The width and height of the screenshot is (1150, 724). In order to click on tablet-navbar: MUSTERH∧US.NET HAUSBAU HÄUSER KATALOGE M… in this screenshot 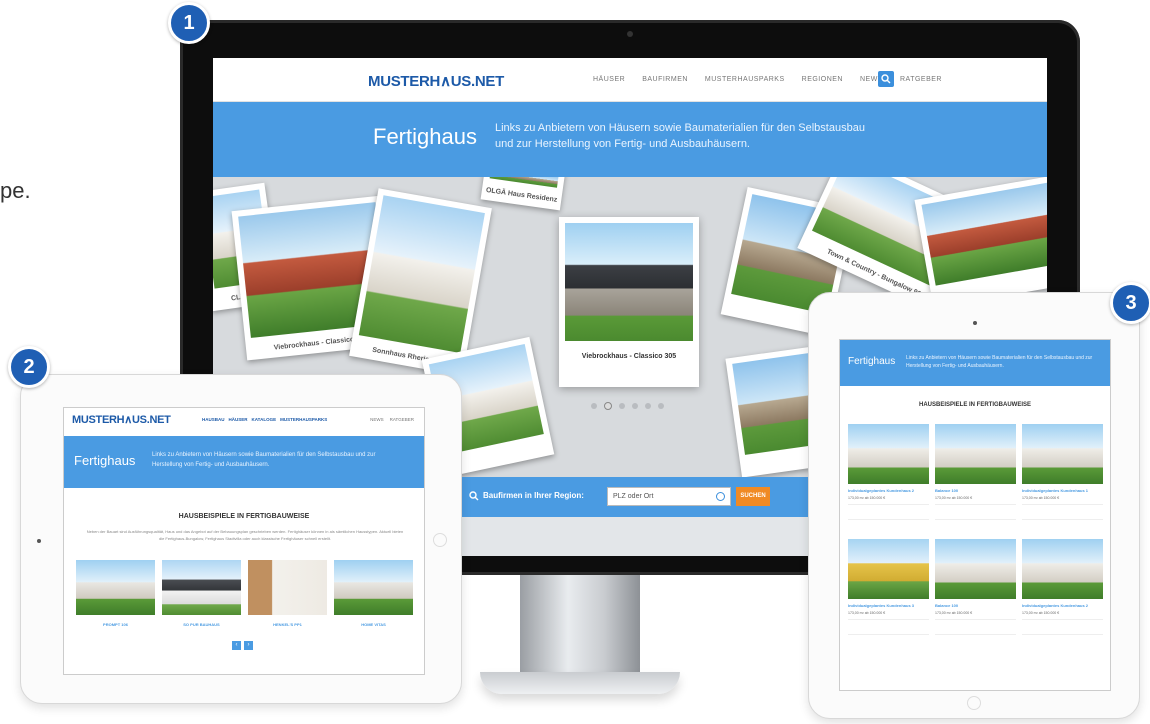, I will do `click(244, 419)`.